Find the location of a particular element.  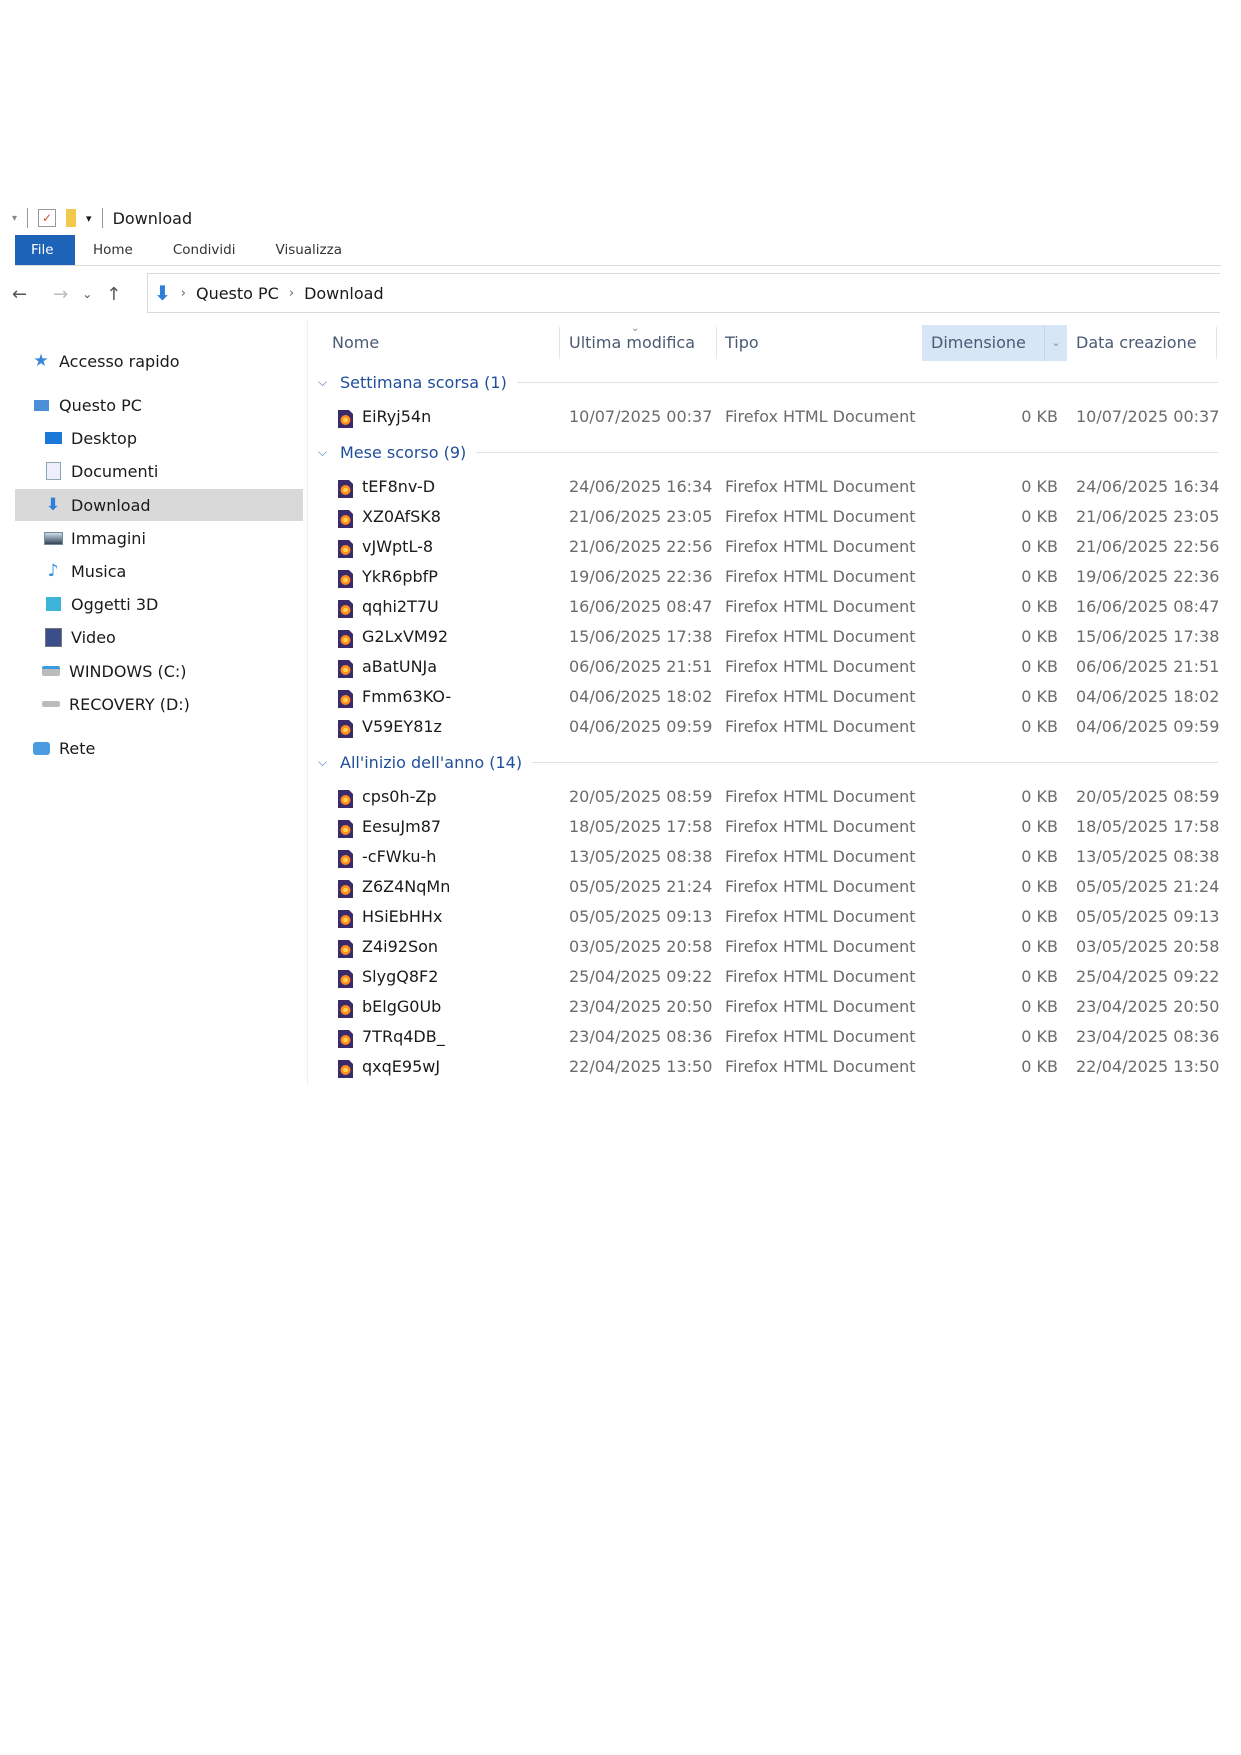

tab-home: Home is located at coordinates (114, 250).